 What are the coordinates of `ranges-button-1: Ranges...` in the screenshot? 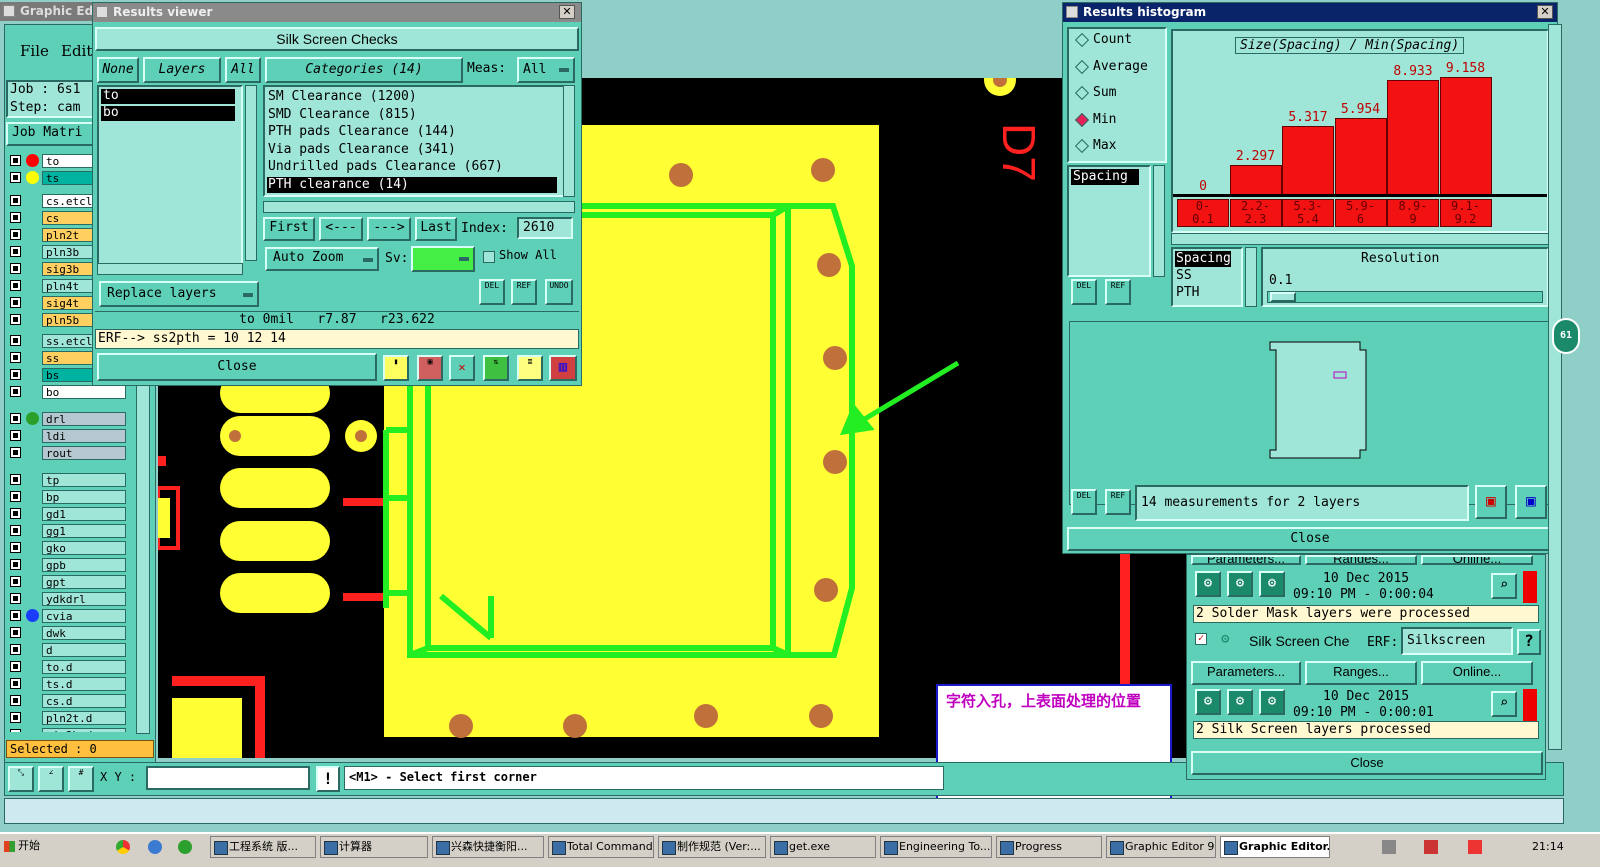 It's located at (1361, 560).